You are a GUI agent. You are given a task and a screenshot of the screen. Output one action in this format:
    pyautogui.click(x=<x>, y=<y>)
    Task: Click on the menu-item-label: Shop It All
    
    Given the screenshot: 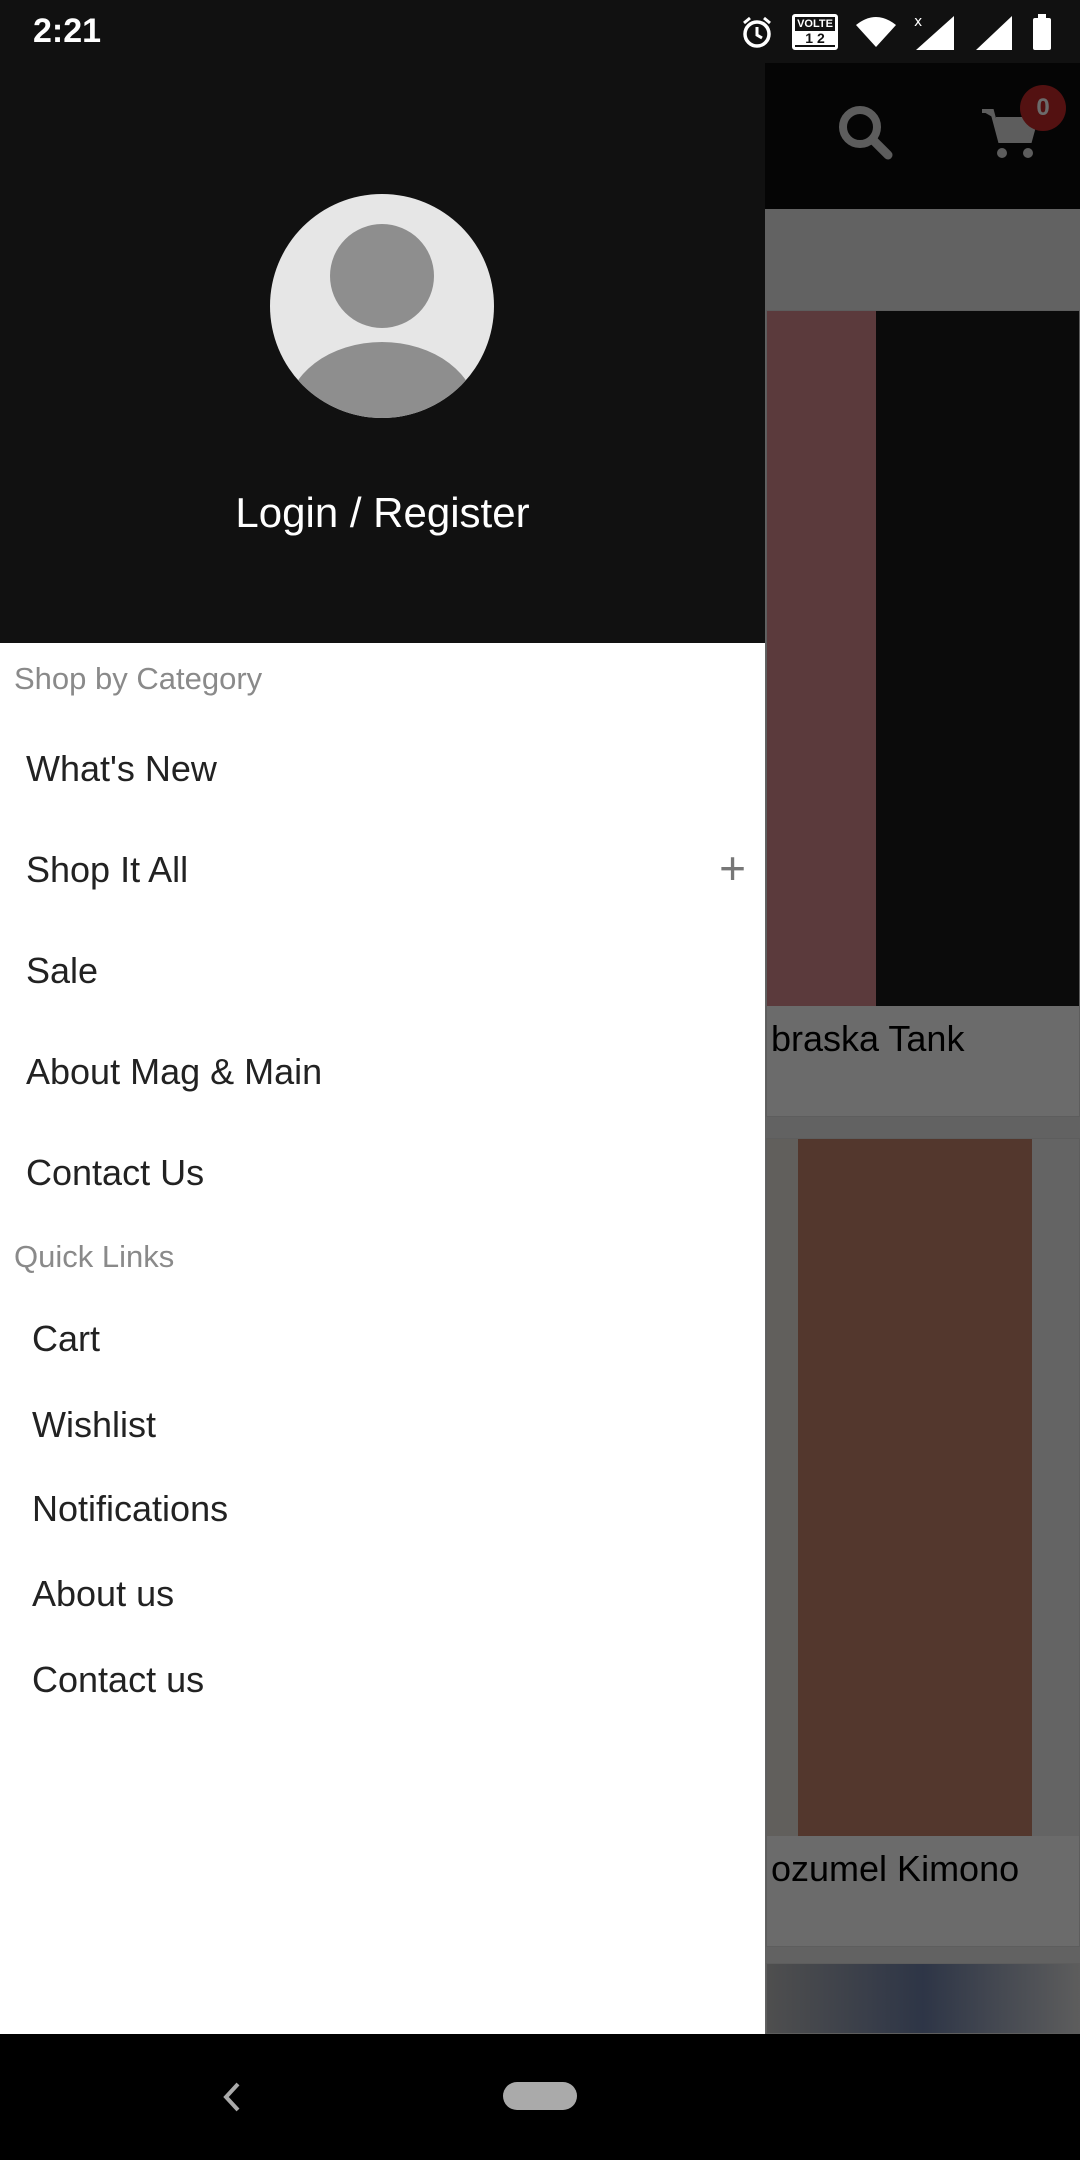 What is the action you would take?
    pyautogui.click(x=107, y=869)
    